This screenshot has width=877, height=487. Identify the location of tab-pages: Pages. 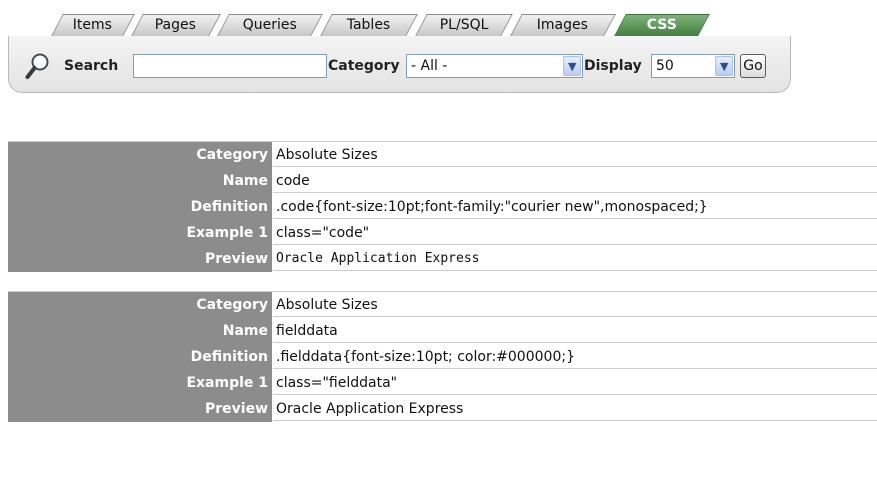
(176, 25).